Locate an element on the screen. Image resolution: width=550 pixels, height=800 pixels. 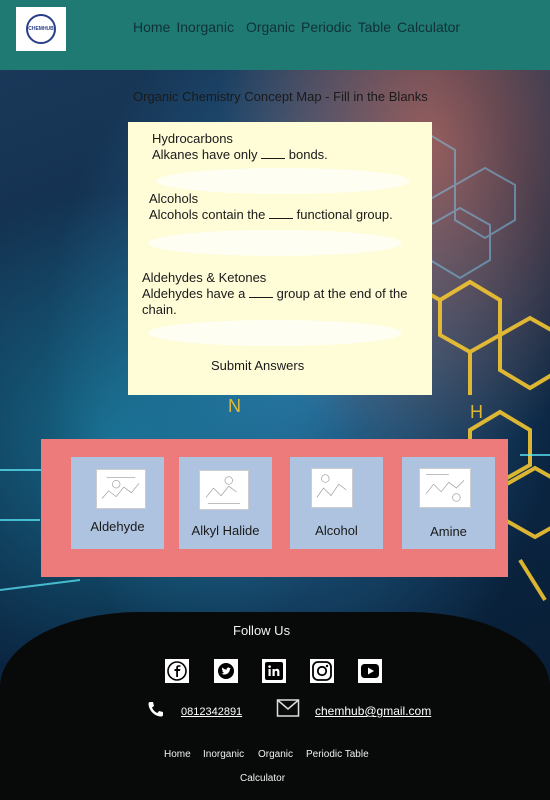
logo-emblem: CHEMHUB is located at coordinates (41, 29).